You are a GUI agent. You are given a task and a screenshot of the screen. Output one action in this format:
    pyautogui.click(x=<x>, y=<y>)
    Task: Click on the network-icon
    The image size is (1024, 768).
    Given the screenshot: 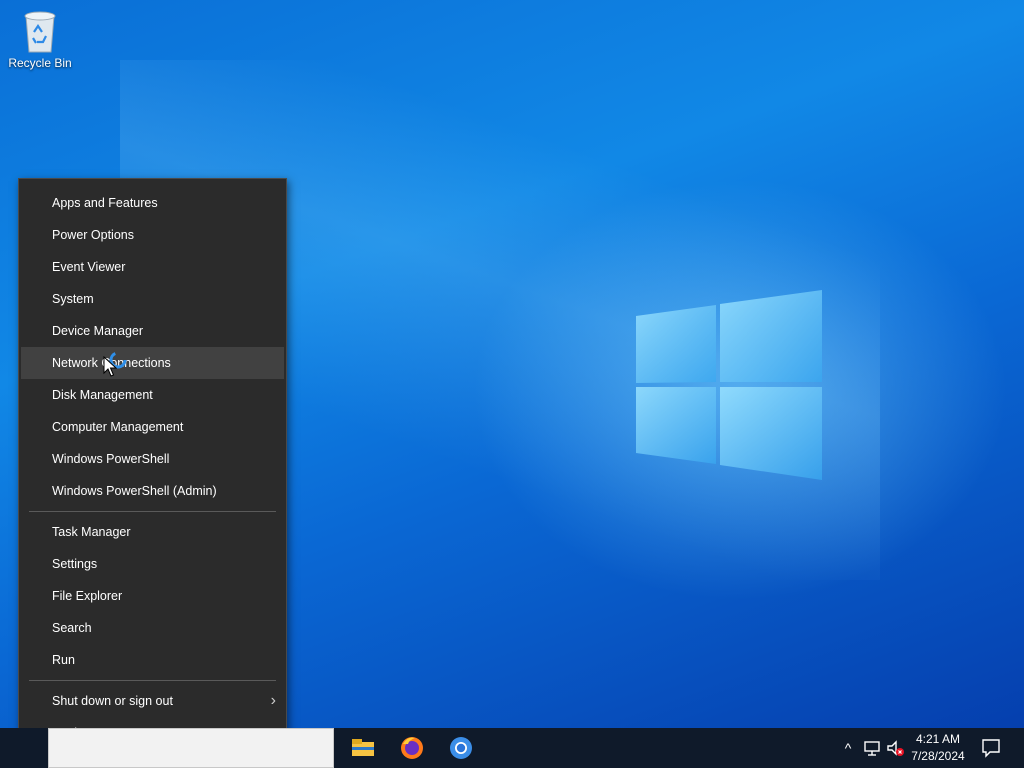 What is the action you would take?
    pyautogui.click(x=872, y=748)
    